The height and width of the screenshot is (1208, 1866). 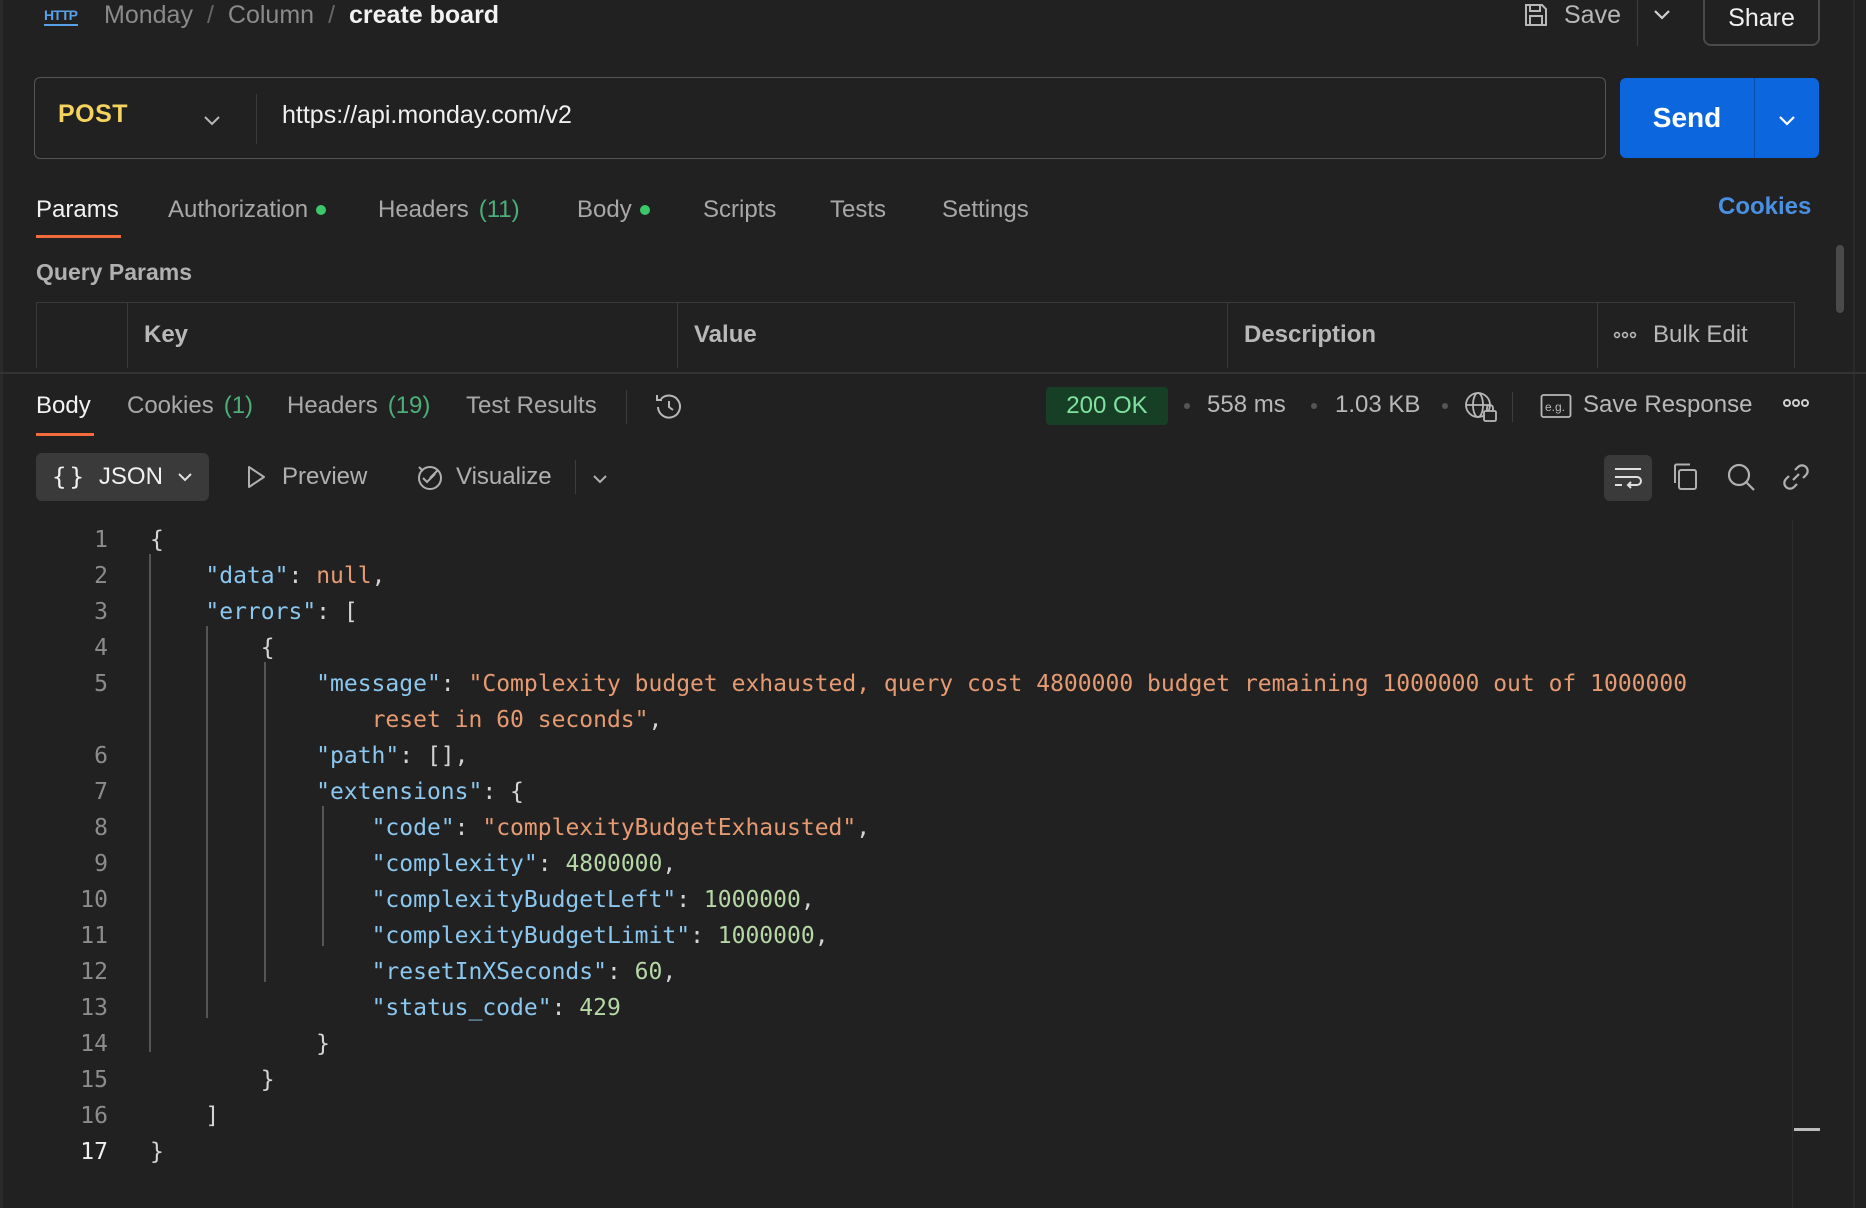 I want to click on visualize-button: Visualize, so click(x=483, y=477).